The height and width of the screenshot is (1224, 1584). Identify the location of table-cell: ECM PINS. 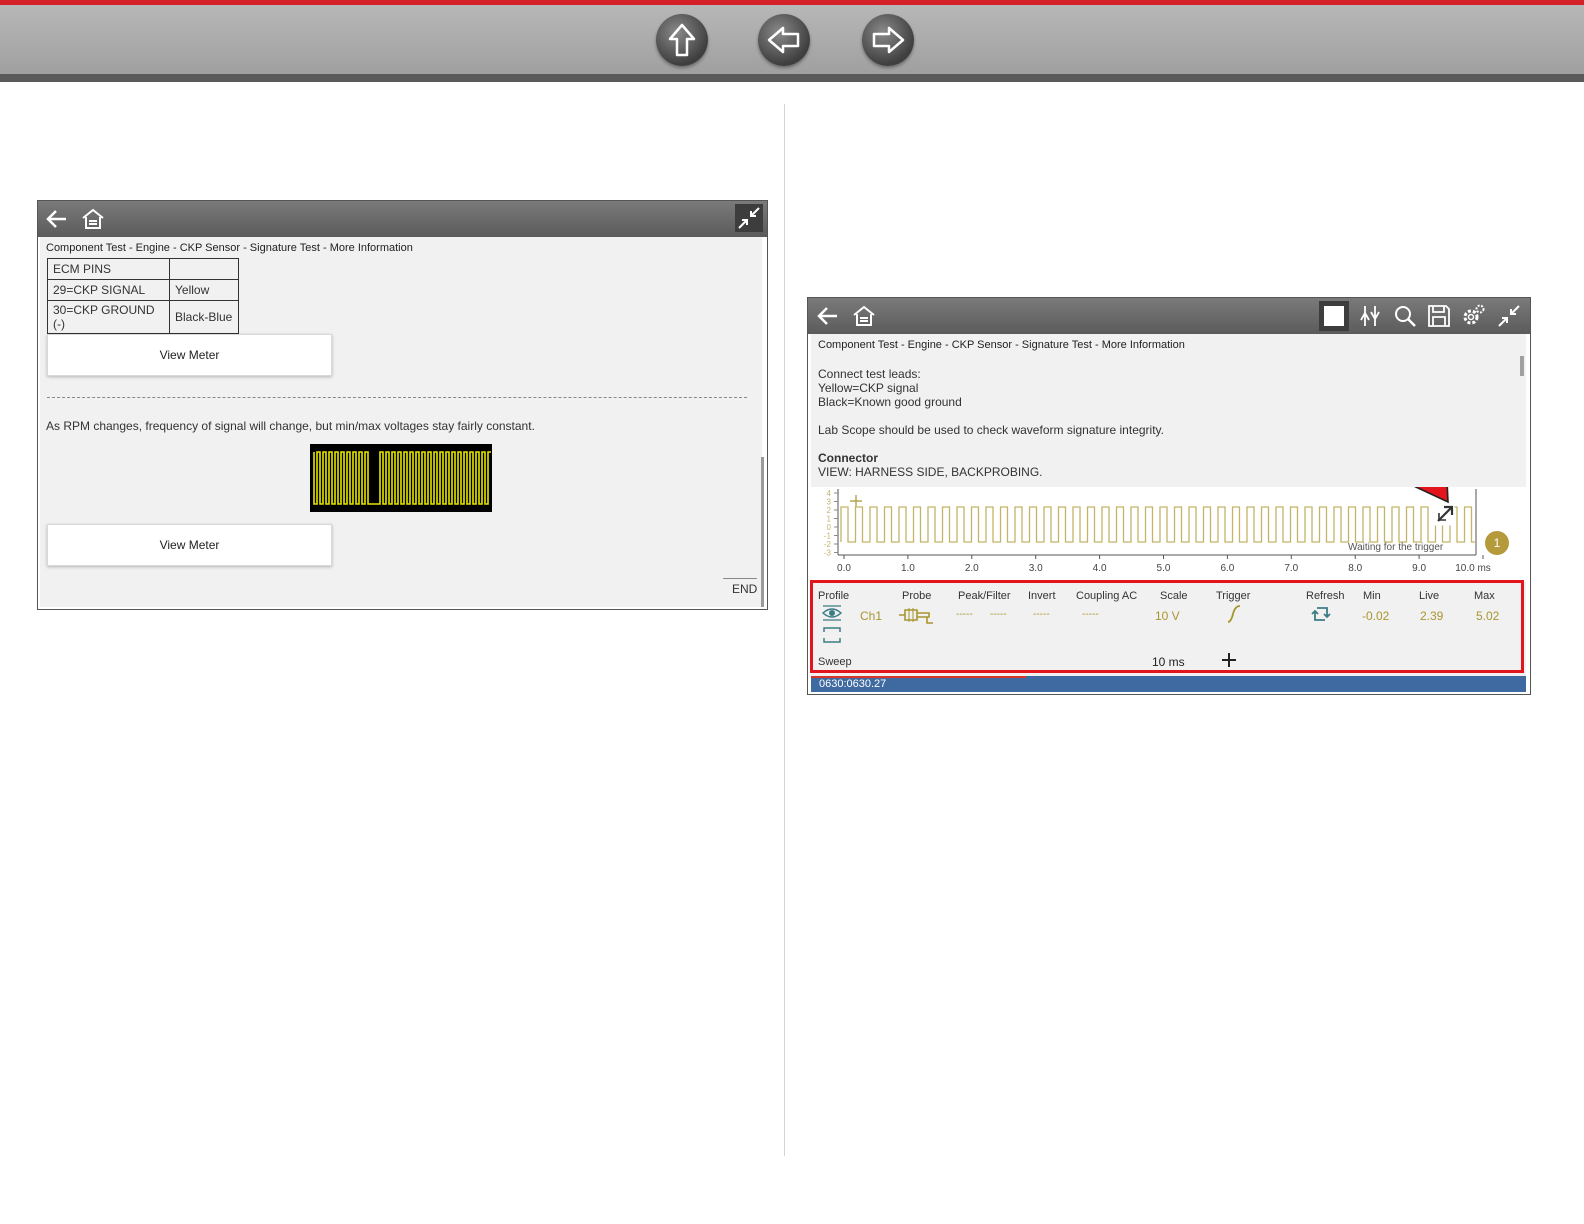
(108, 269).